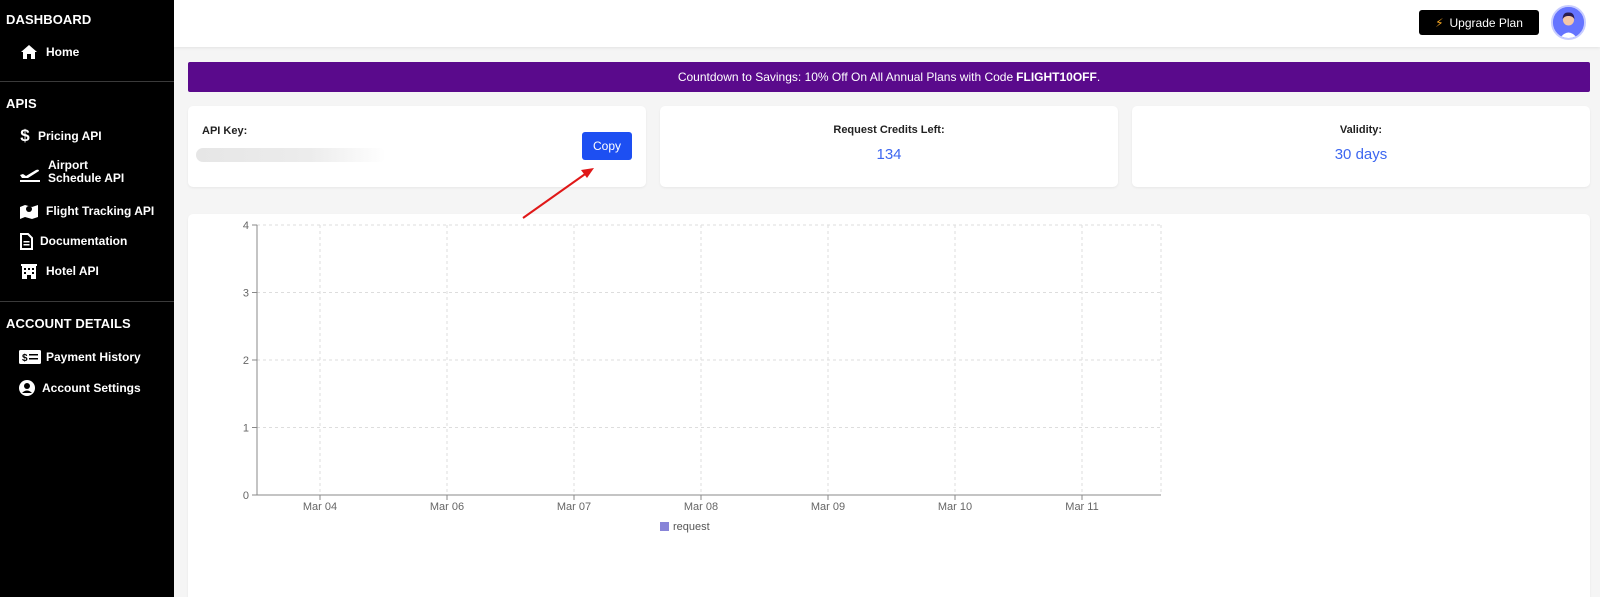 This screenshot has width=1600, height=597. What do you see at coordinates (701, 507) in the screenshot?
I see `x-tick-label: Mar 08` at bounding box center [701, 507].